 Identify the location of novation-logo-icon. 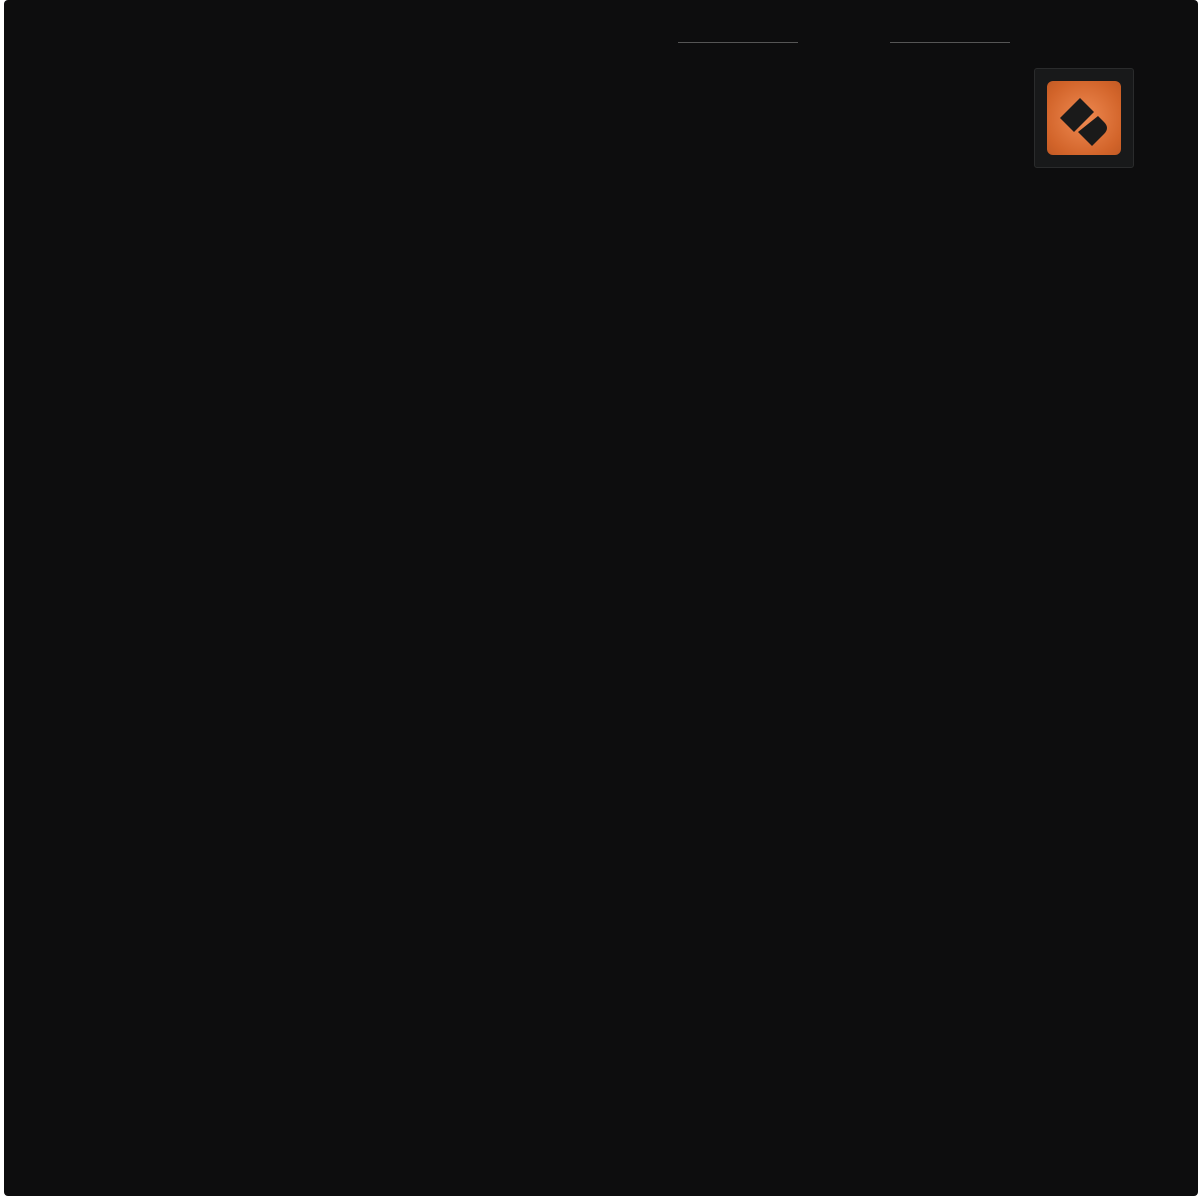
(1084, 118).